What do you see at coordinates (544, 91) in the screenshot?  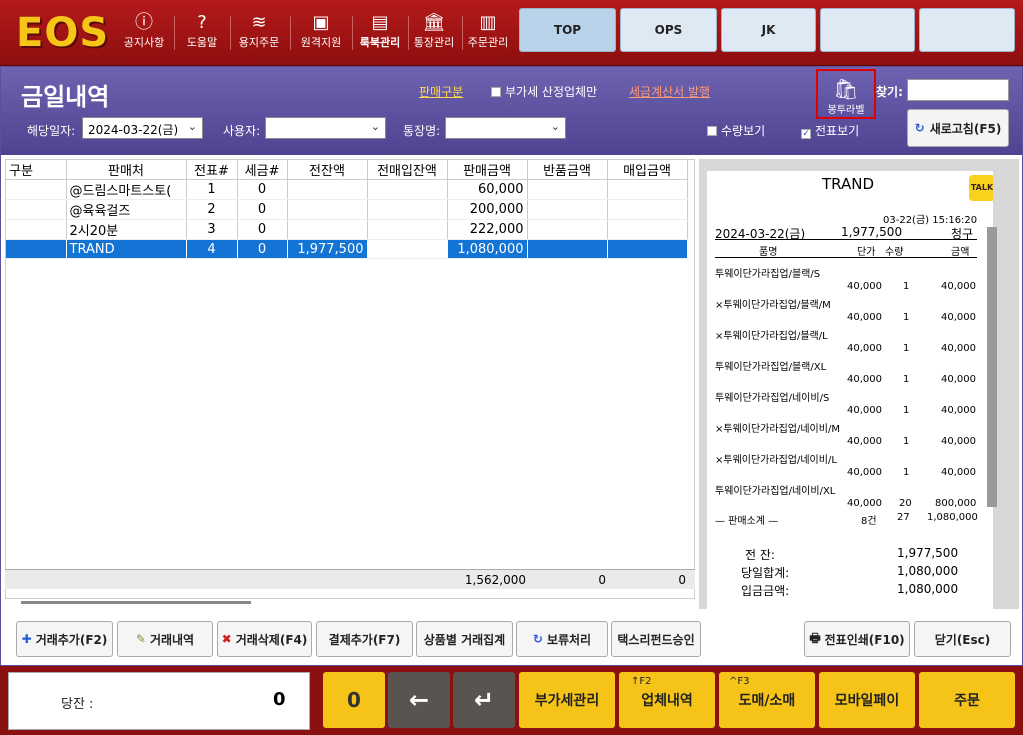 I see `vat-only-checkbox: 부가세 산정업체만` at bounding box center [544, 91].